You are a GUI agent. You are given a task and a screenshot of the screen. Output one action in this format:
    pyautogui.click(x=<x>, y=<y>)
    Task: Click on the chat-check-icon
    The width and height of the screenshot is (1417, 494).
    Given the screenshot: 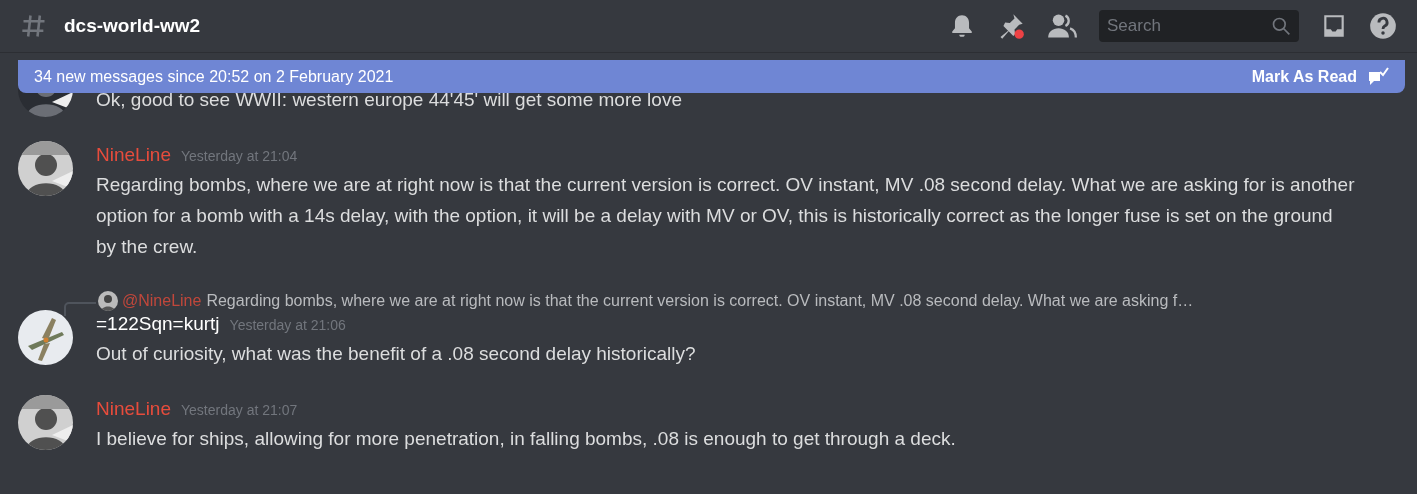 What is the action you would take?
    pyautogui.click(x=1378, y=76)
    